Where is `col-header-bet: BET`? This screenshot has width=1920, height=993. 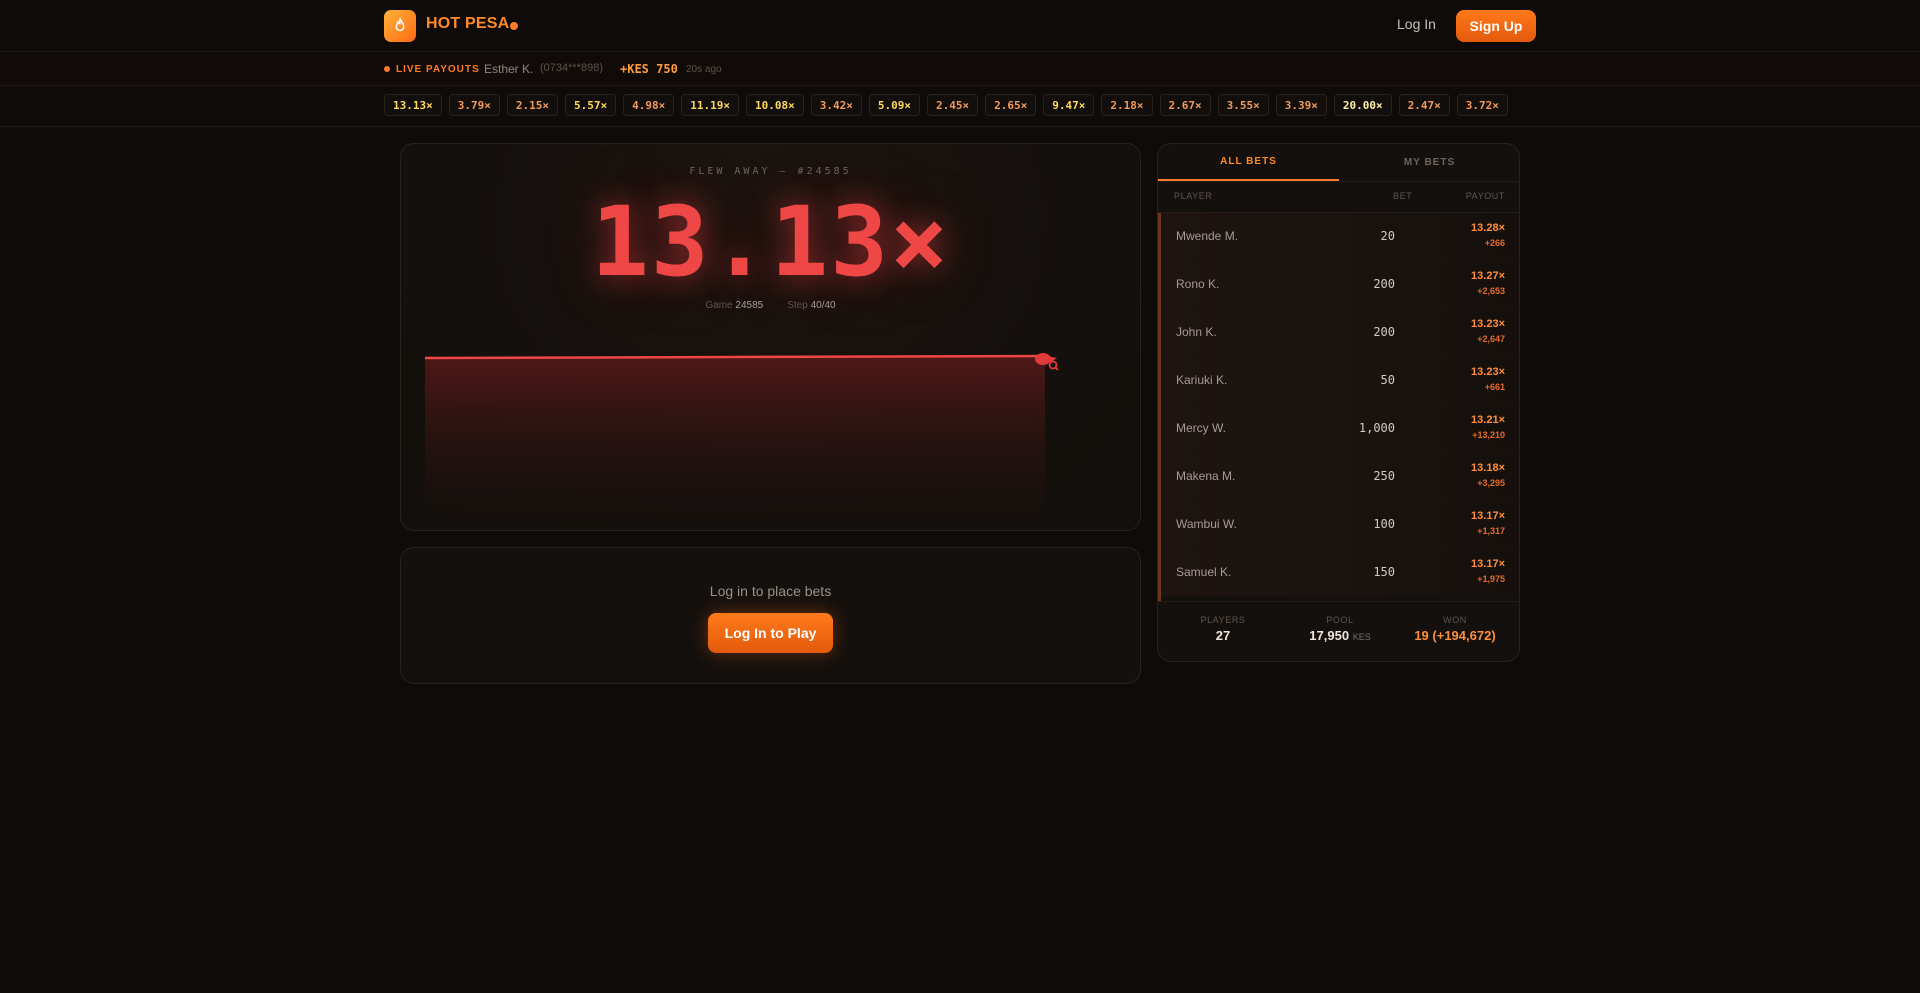 col-header-bet: BET is located at coordinates (1403, 196).